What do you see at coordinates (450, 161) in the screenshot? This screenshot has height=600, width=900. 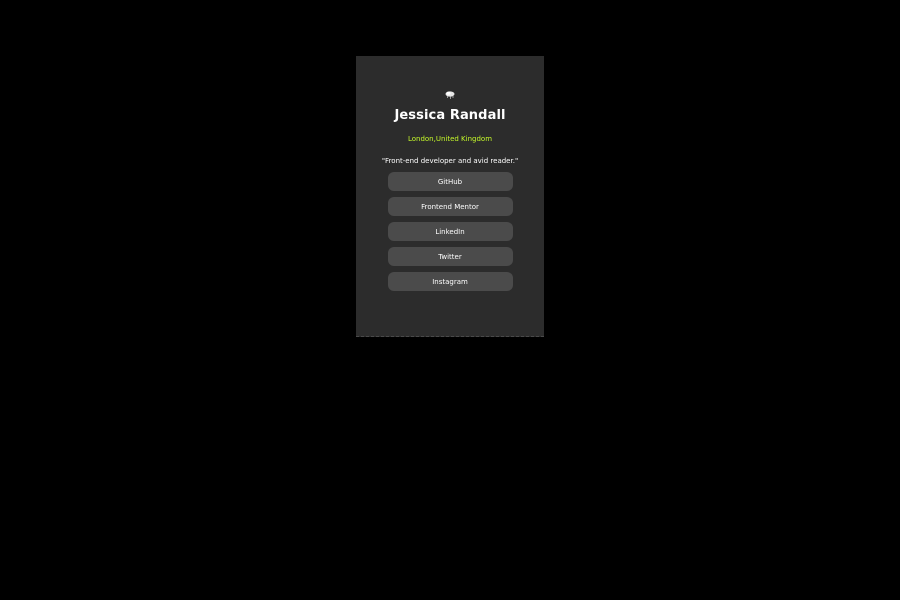 I see `profile-bio: "Front-end developer and avid reader."` at bounding box center [450, 161].